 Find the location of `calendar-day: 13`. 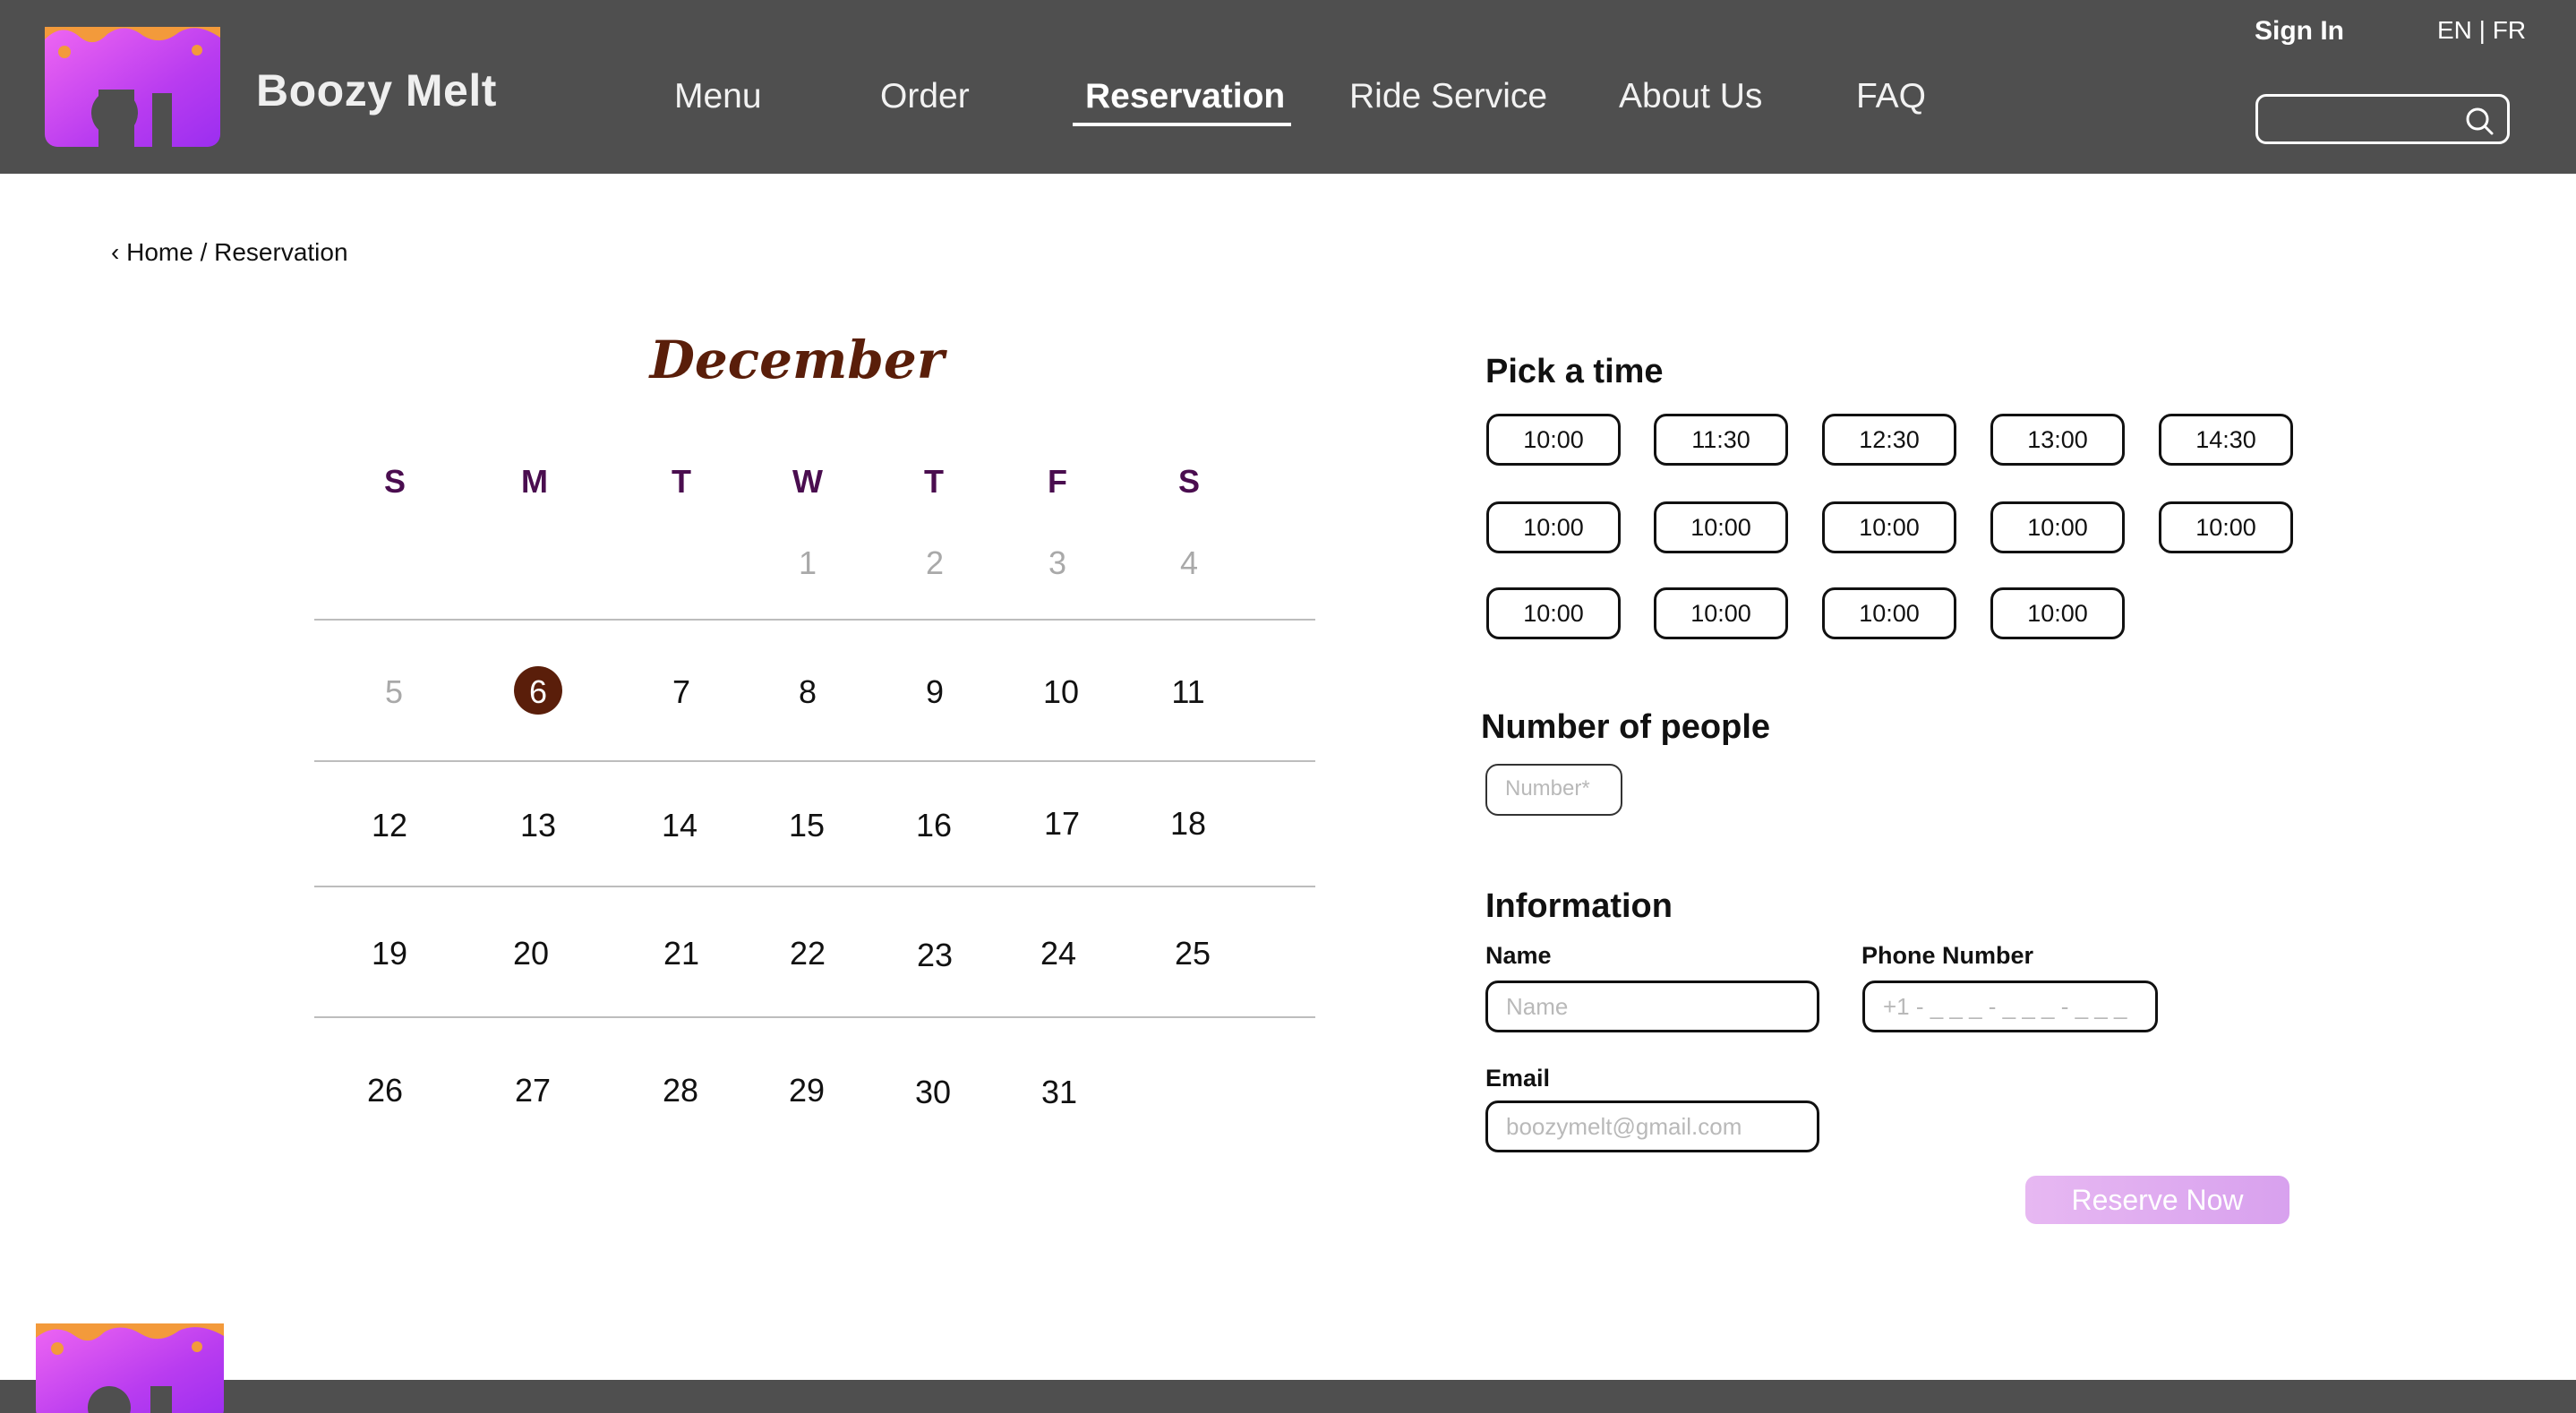

calendar-day: 13 is located at coordinates (538, 825).